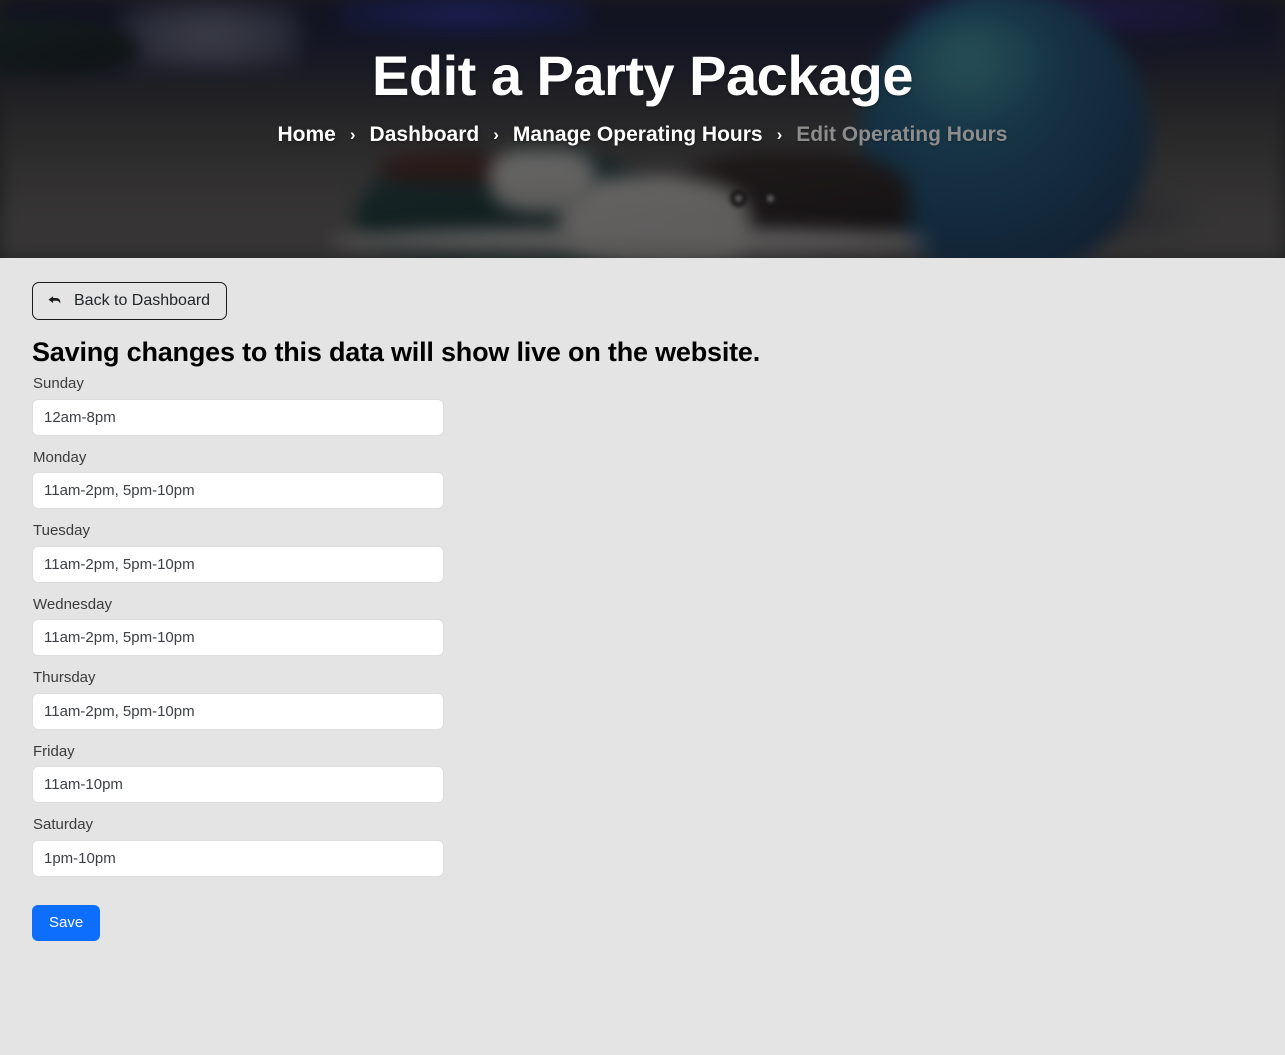  Describe the element at coordinates (238, 711) in the screenshot. I see `input-thursday` at that location.